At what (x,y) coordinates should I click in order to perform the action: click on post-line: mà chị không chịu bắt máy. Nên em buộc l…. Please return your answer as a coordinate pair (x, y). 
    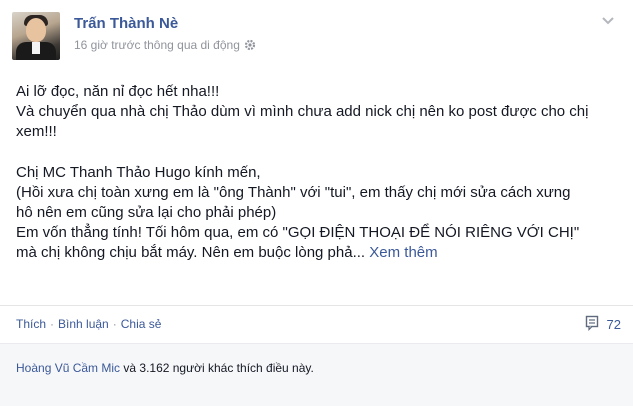
    Looking at the image, I should click on (191, 252).